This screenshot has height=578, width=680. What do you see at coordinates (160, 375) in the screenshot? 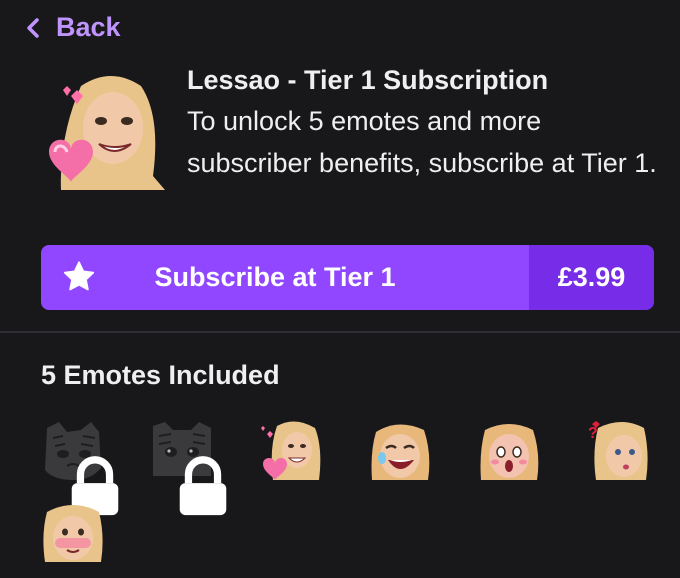
I see `emotes-heading: 5 Emotes Included` at bounding box center [160, 375].